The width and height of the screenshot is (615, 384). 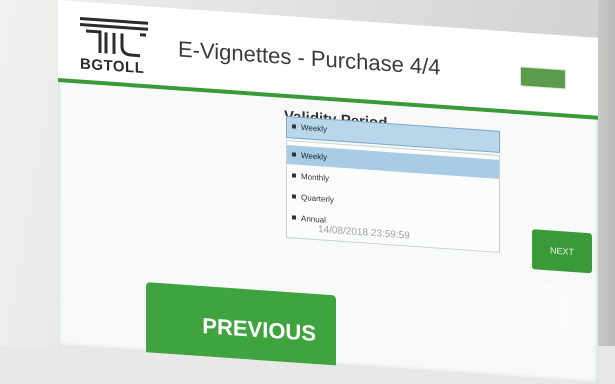 I want to click on kiosk-frame-edge, so click(x=606, y=173).